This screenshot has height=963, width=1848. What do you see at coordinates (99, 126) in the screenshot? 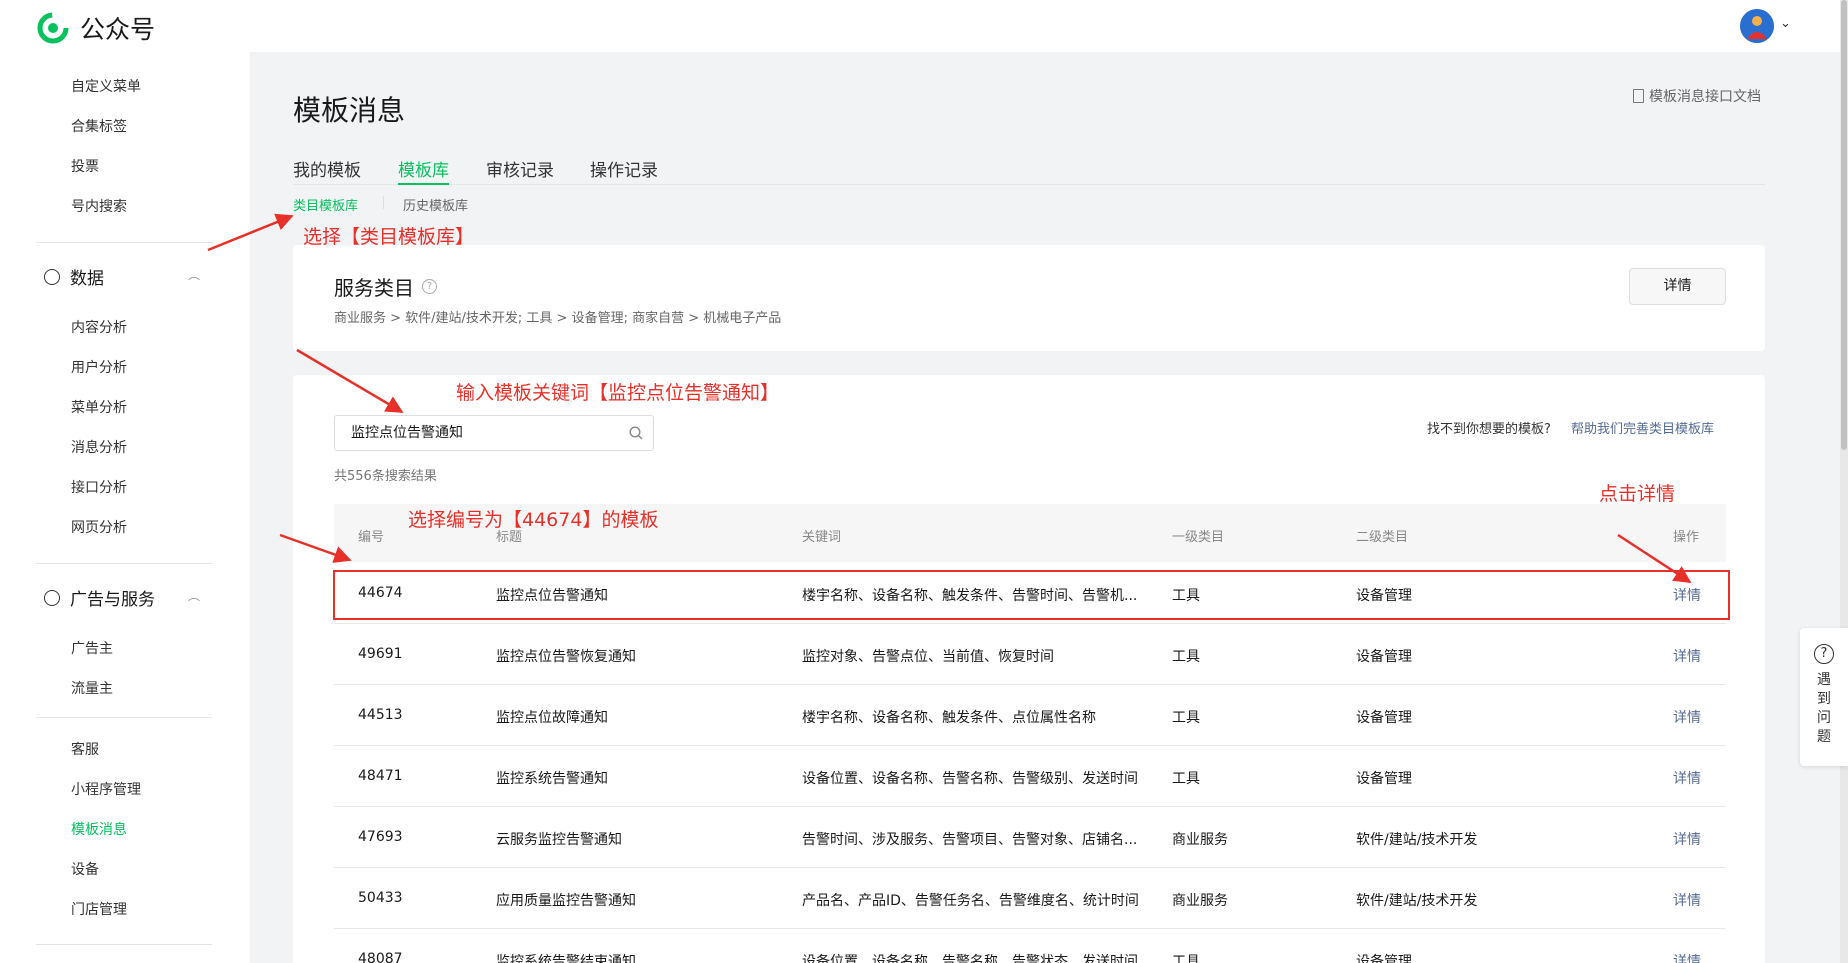
I see `sidebar-item-collection-tags: 合集标签` at bounding box center [99, 126].